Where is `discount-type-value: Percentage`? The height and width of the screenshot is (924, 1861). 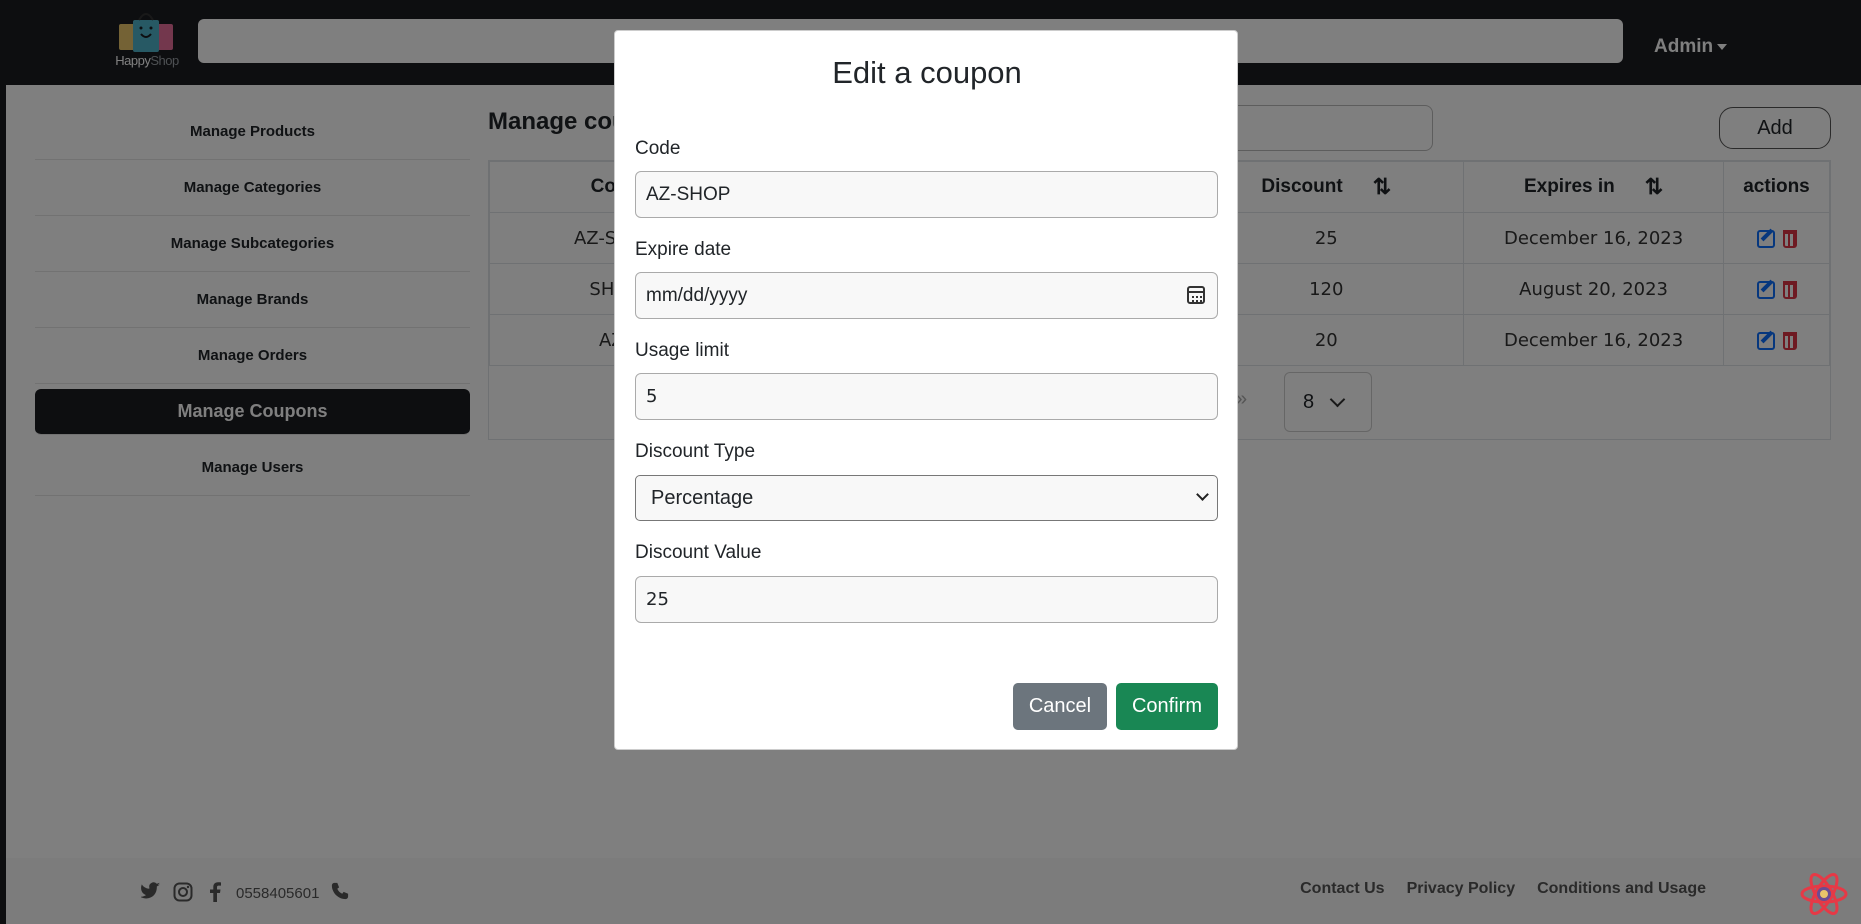
discount-type-value: Percentage is located at coordinates (702, 497).